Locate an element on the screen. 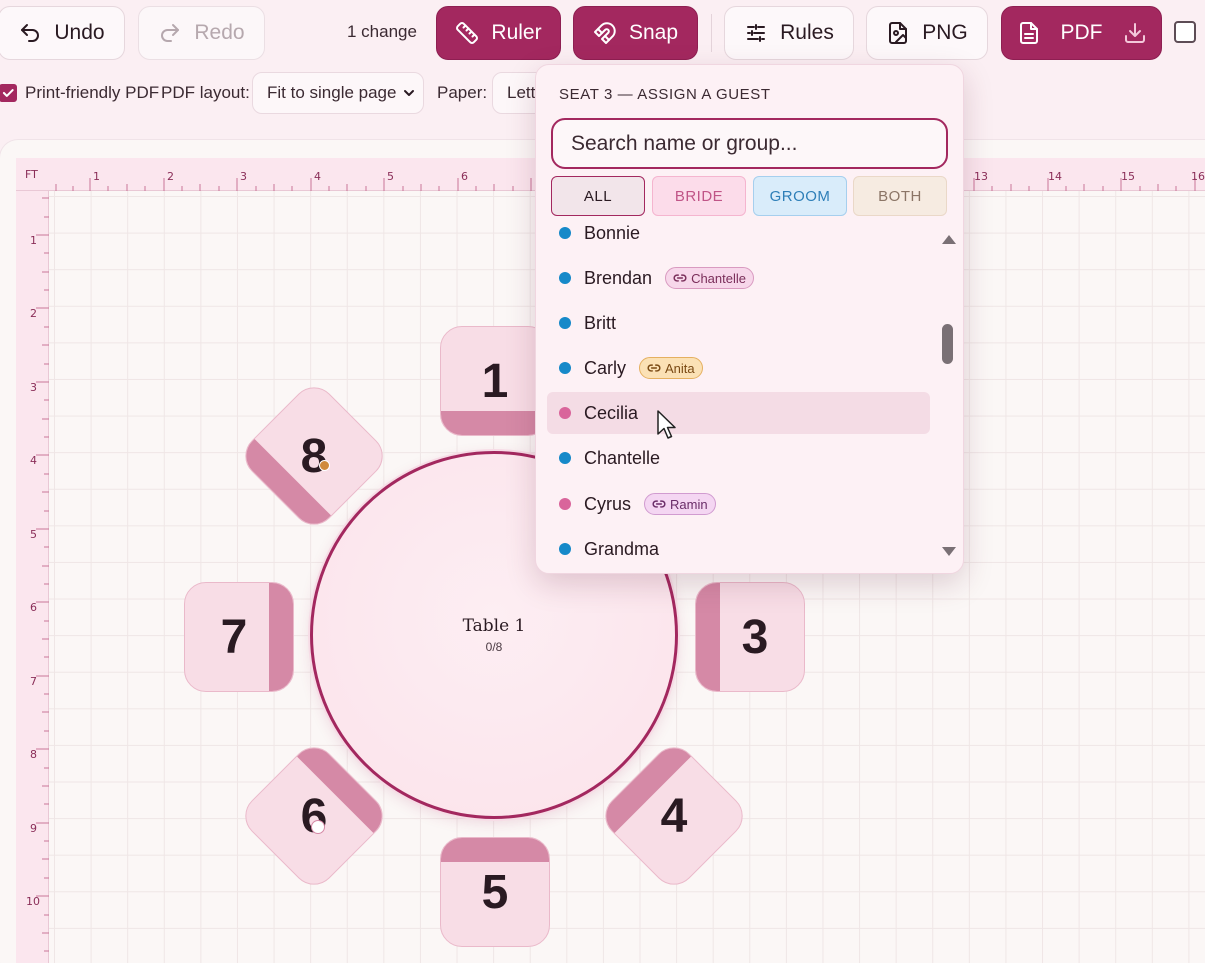 This screenshot has height=963, width=1205. image-file-icon is located at coordinates (898, 33).